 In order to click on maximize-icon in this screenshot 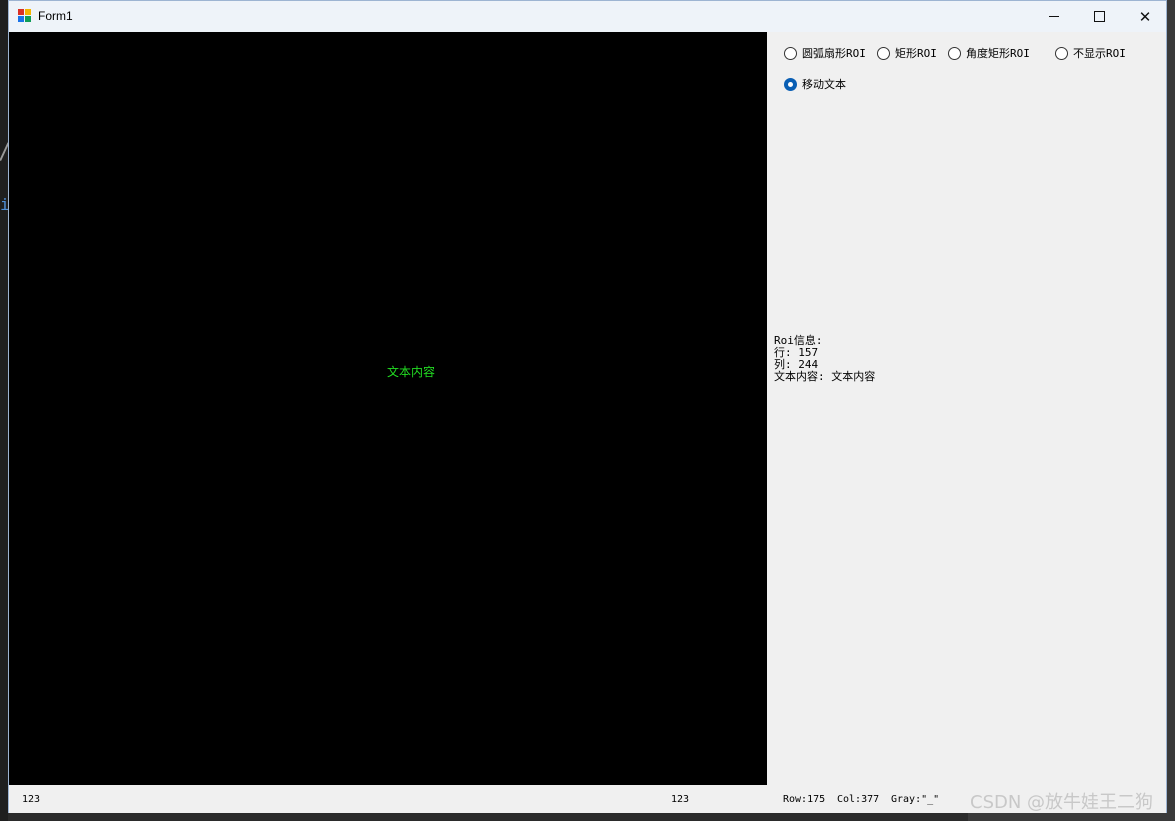, I will do `click(1099, 16)`.